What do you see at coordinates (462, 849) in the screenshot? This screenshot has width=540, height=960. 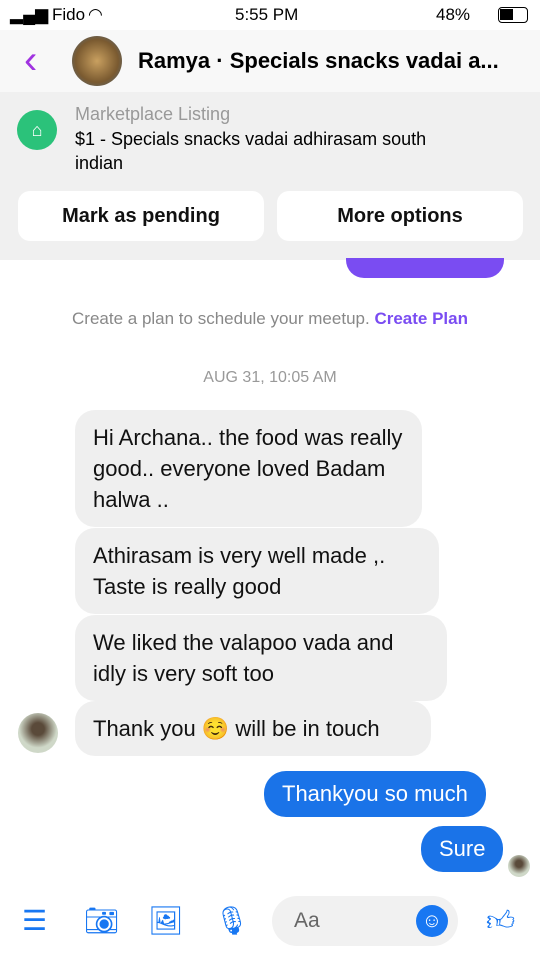 I see `message-bubble-sent: Sure` at bounding box center [462, 849].